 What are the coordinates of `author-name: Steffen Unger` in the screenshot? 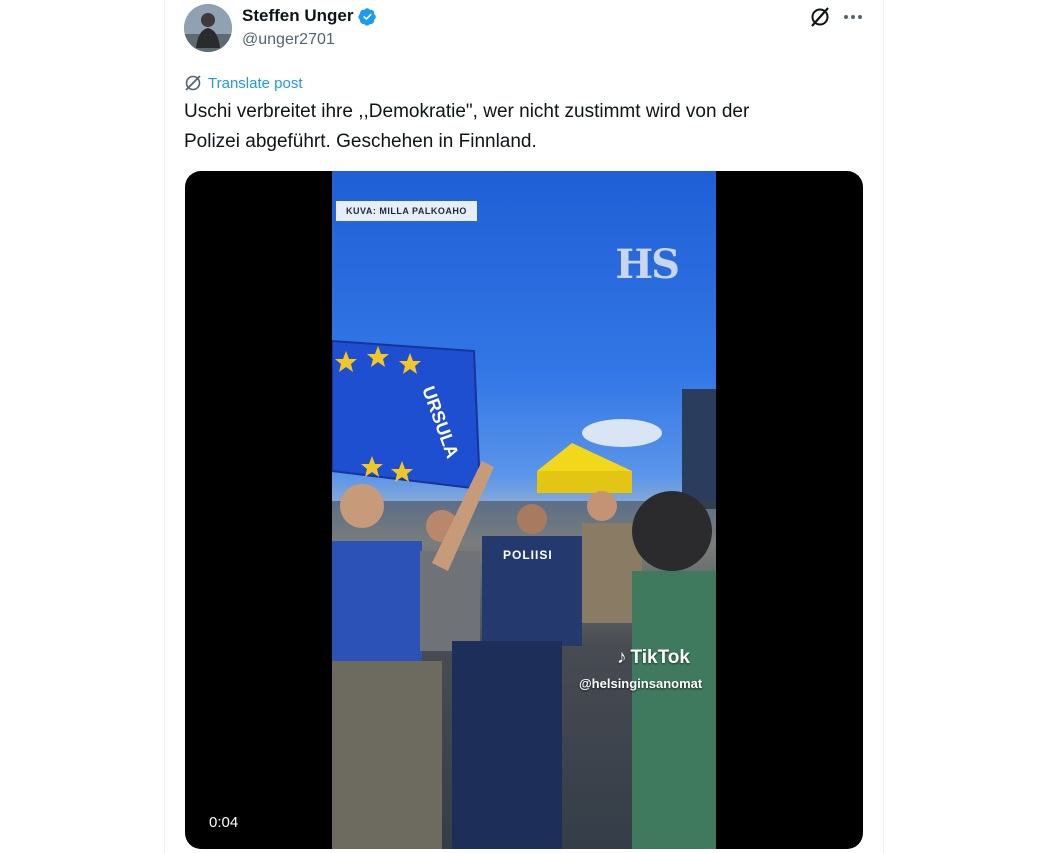 It's located at (297, 16).